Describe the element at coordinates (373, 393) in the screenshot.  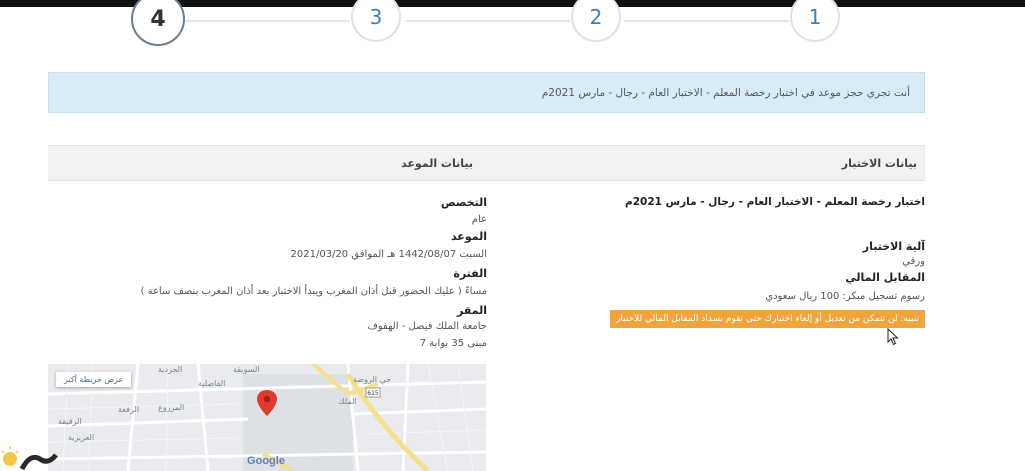
I see `road-shield: 615` at that location.